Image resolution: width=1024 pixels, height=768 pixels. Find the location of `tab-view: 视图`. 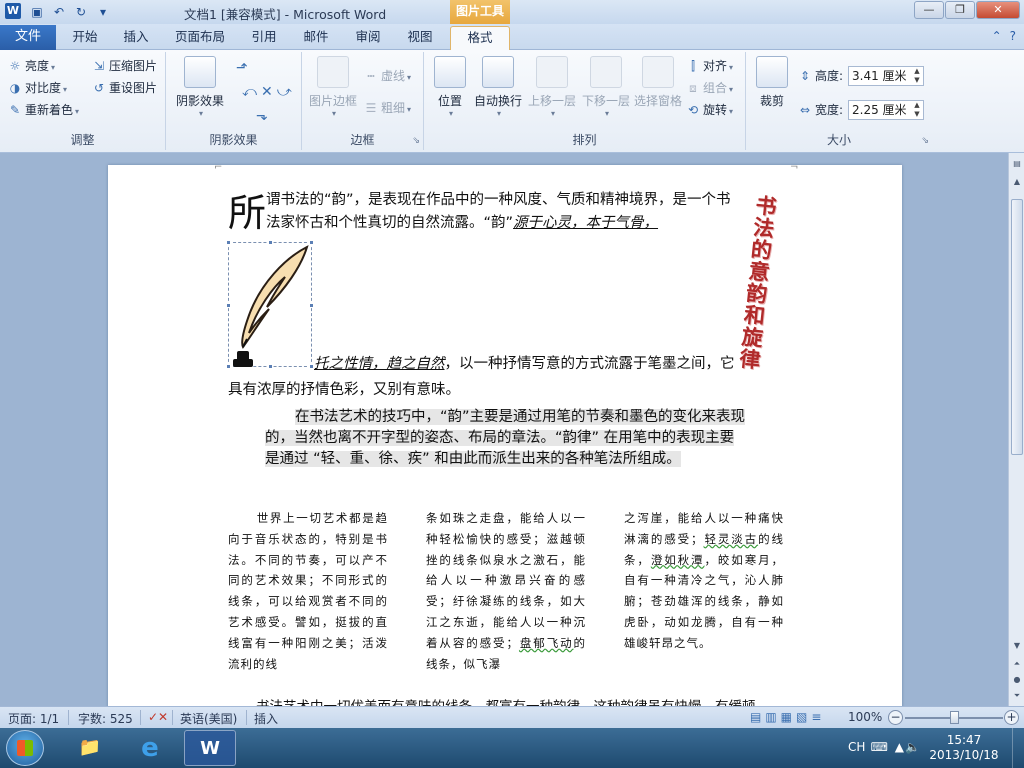

tab-view: 视图 is located at coordinates (420, 38).